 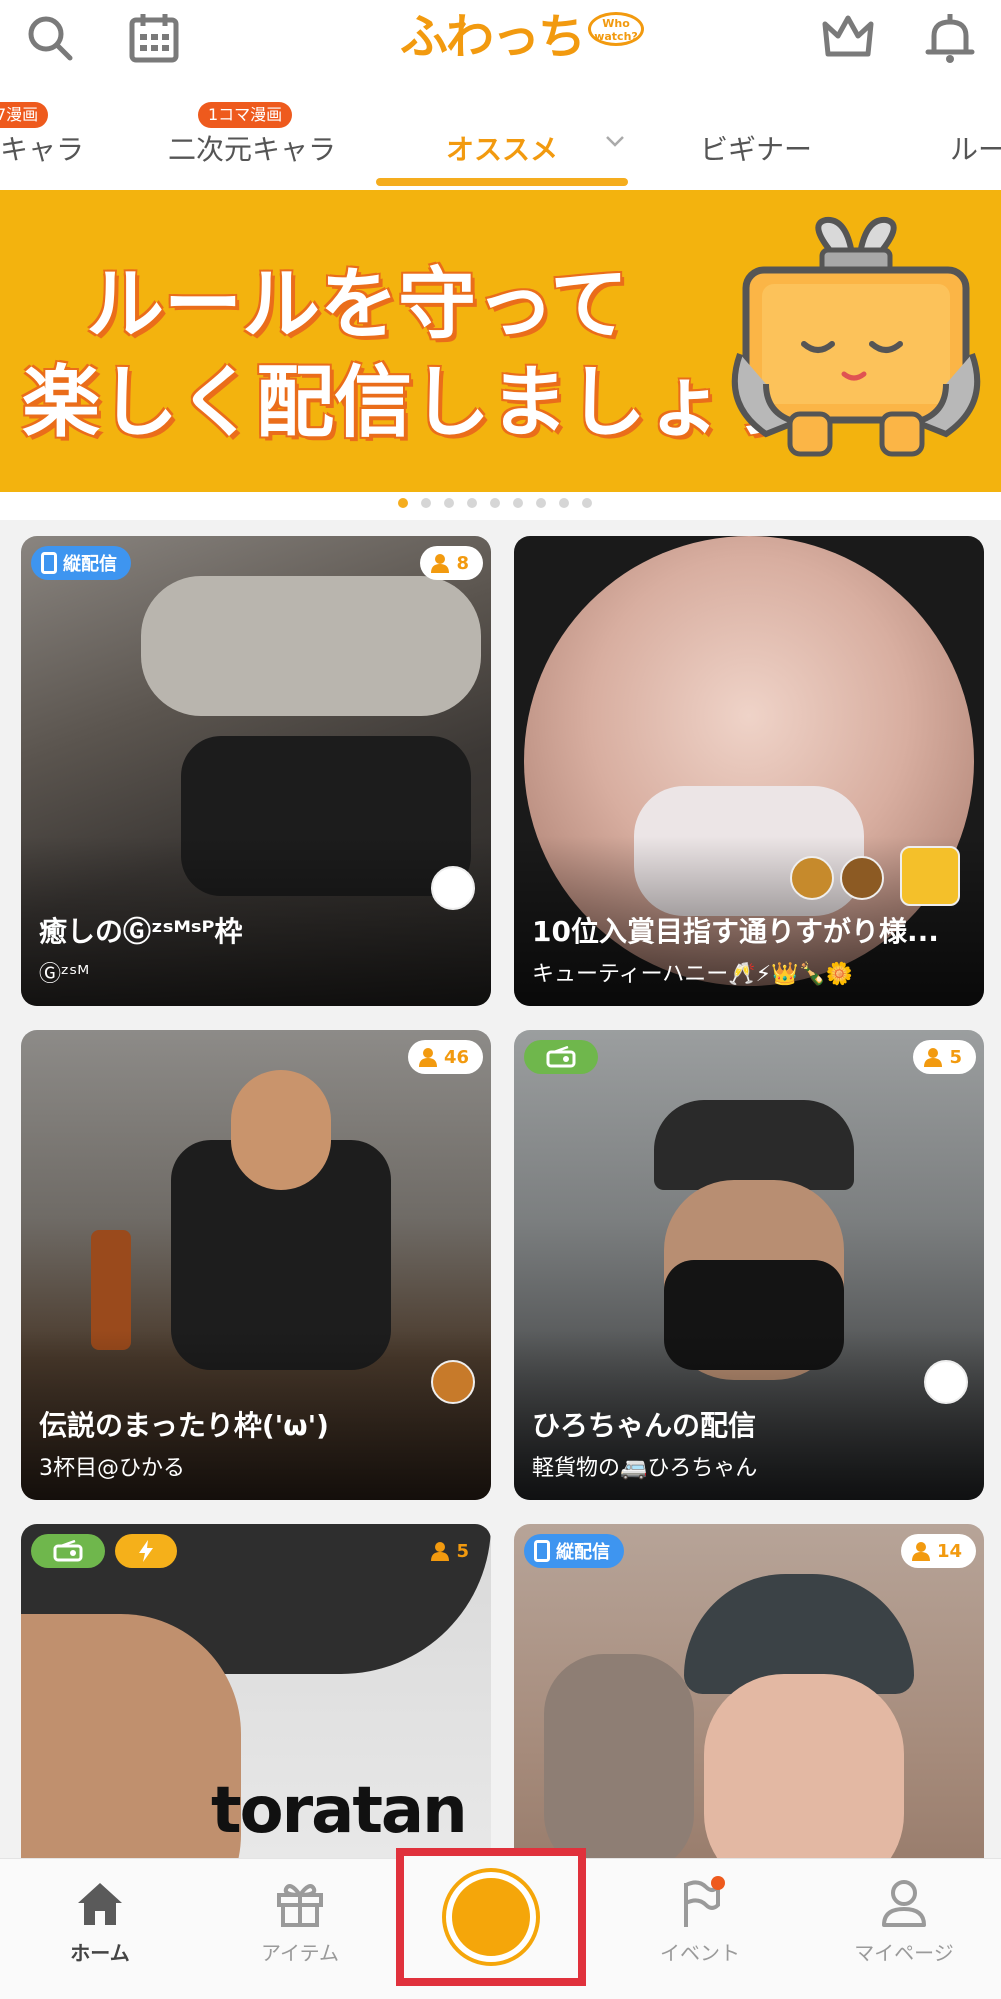 I want to click on bell-icon, so click(x=950, y=38).